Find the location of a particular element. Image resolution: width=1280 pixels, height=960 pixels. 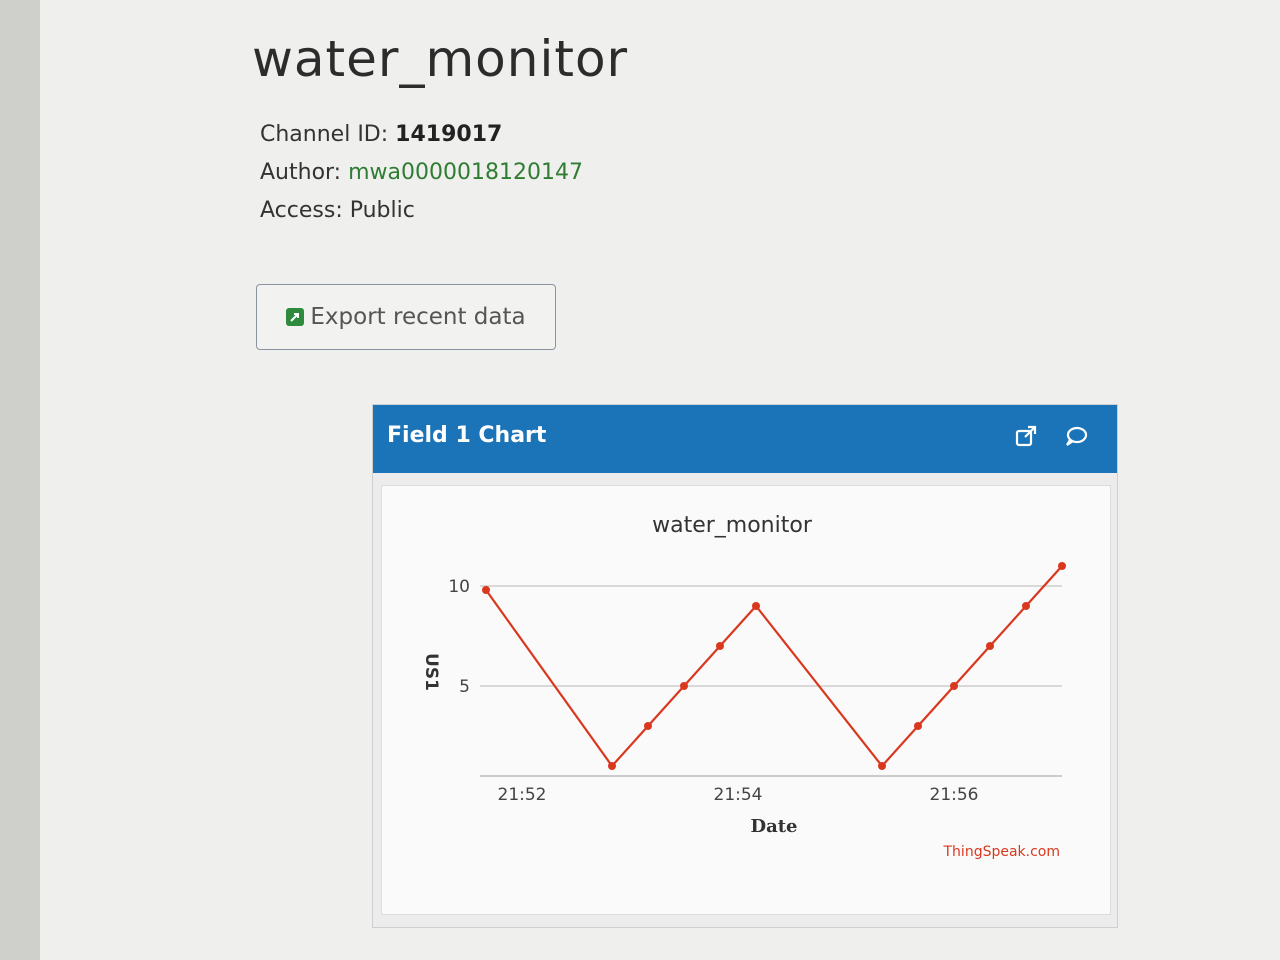

access-label: Access: is located at coordinates (301, 210).